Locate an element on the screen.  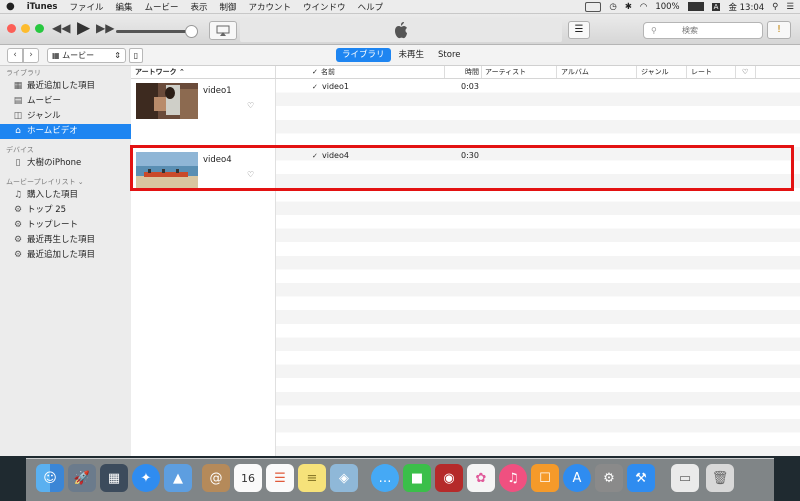
previous-track-button: ◀◀ is located at coordinates (61, 28).